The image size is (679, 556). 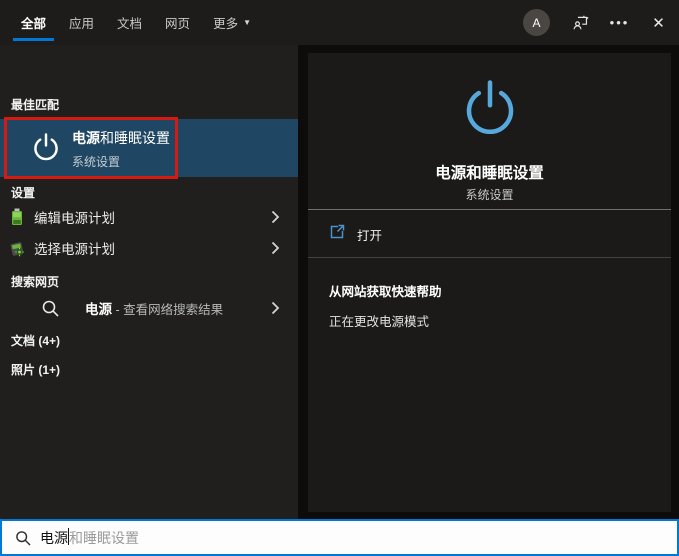 What do you see at coordinates (30, 369) in the screenshot?
I see `photos-group-header: 照片 (1+)` at bounding box center [30, 369].